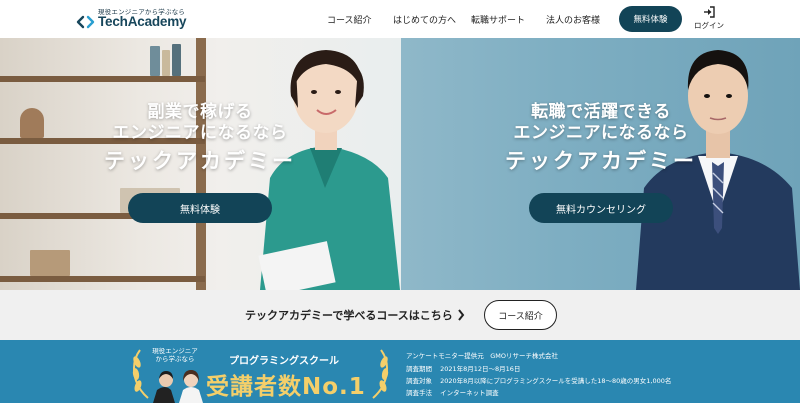  What do you see at coordinates (85, 22) in the screenshot?
I see `code-brackets-icon` at bounding box center [85, 22].